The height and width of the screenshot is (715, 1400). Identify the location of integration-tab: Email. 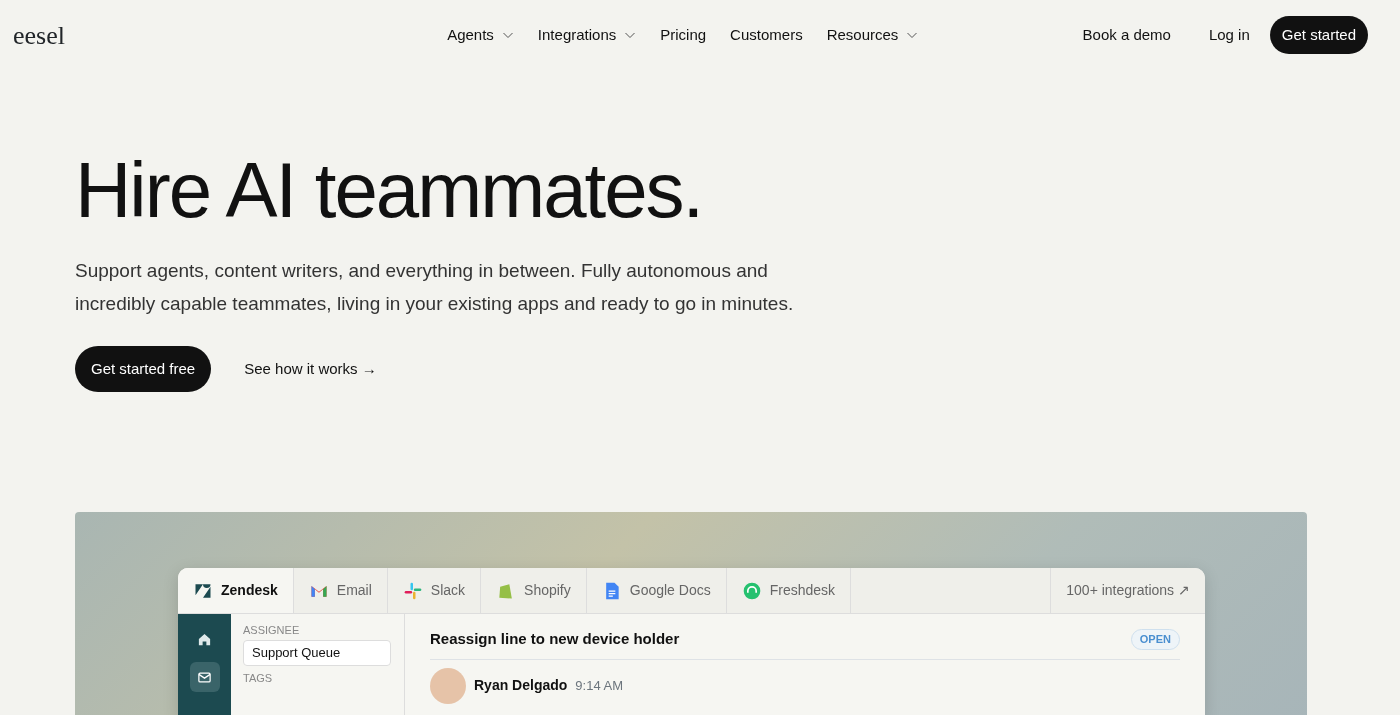
(340, 591).